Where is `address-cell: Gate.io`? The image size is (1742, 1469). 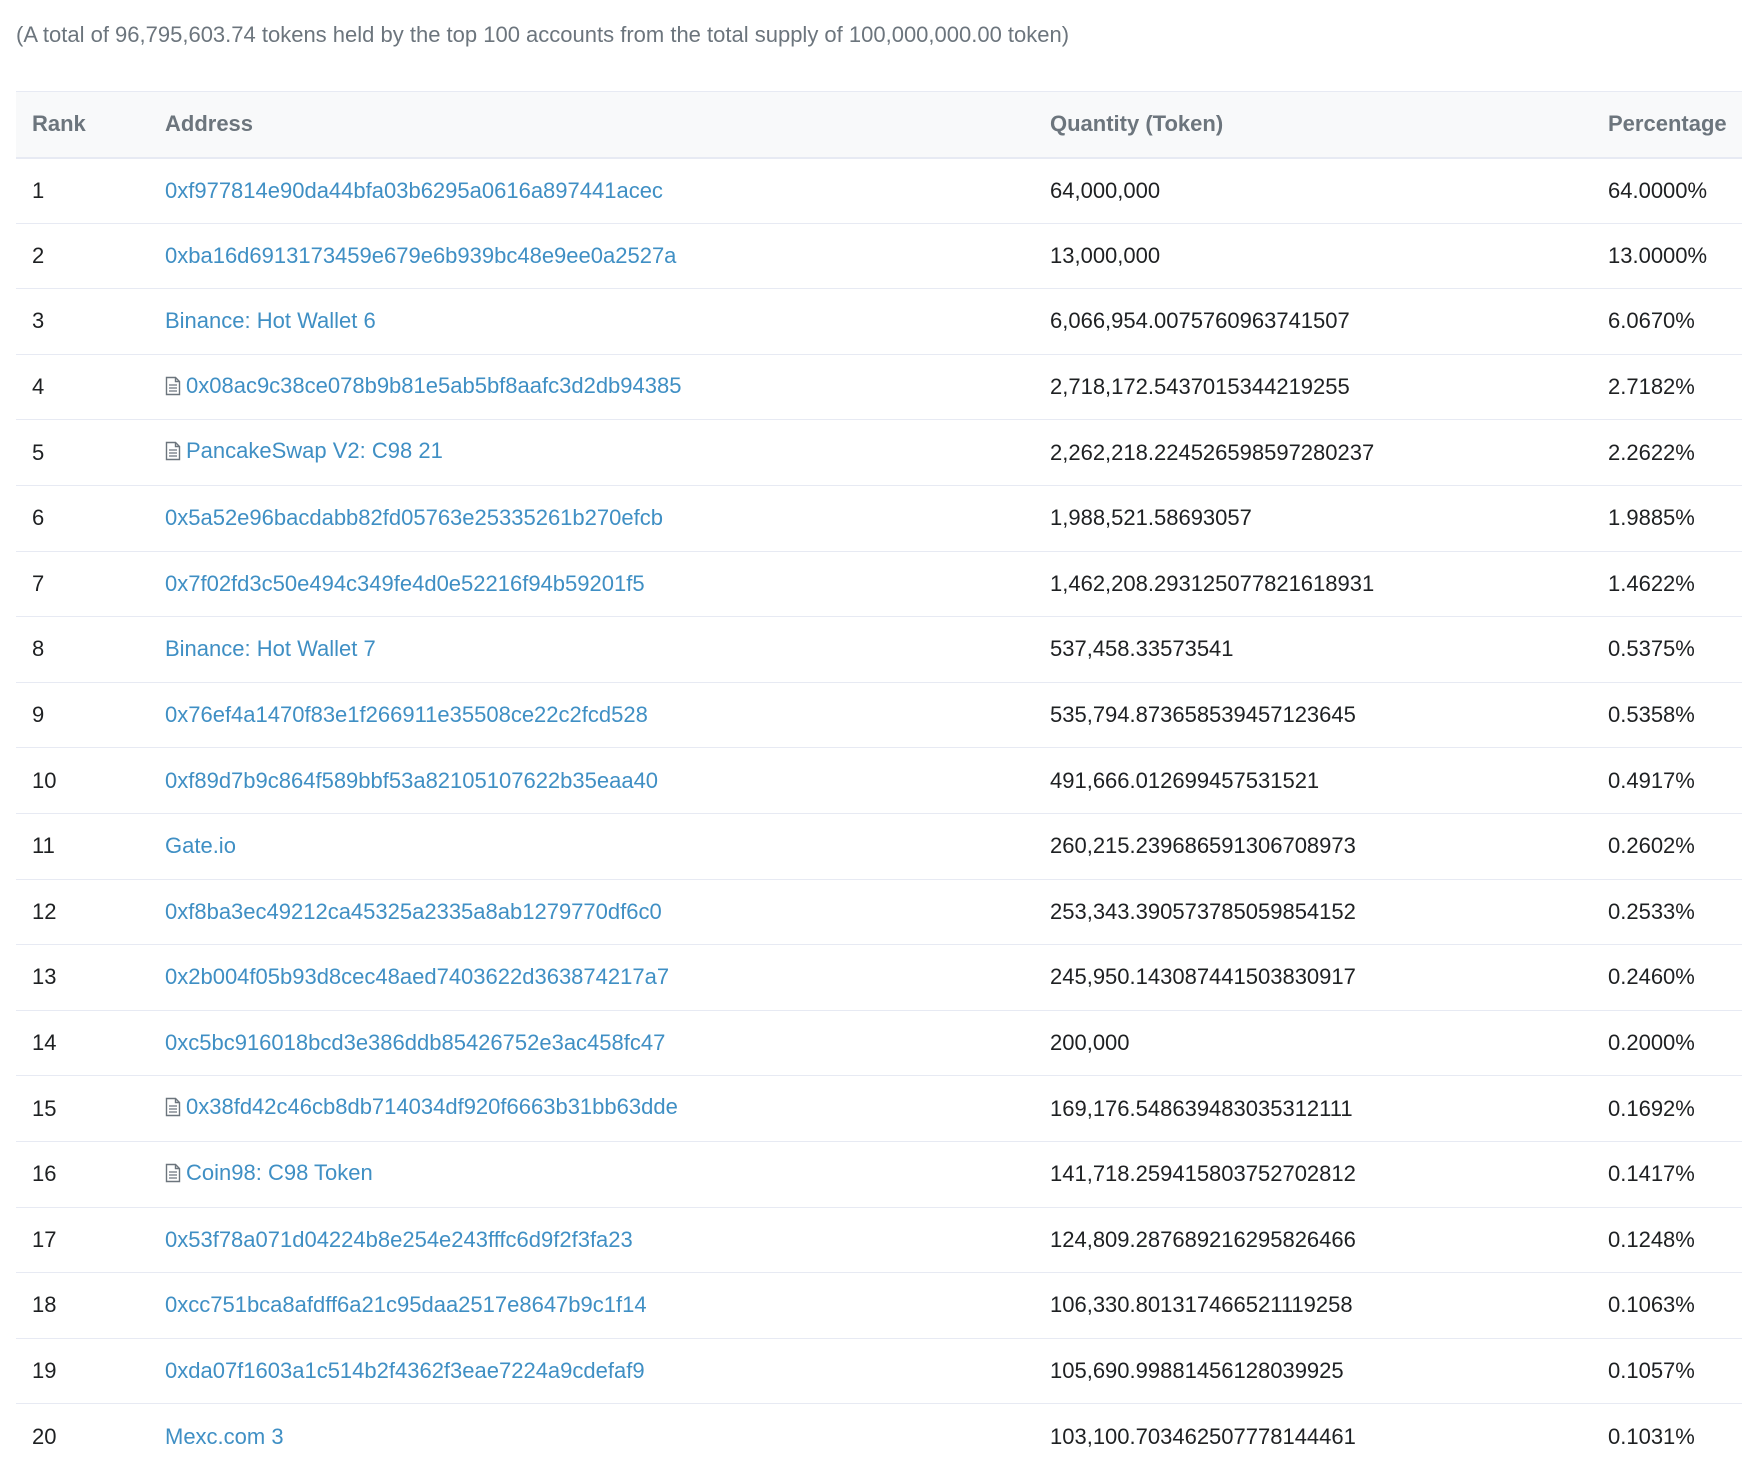
address-cell: Gate.io is located at coordinates (607, 846).